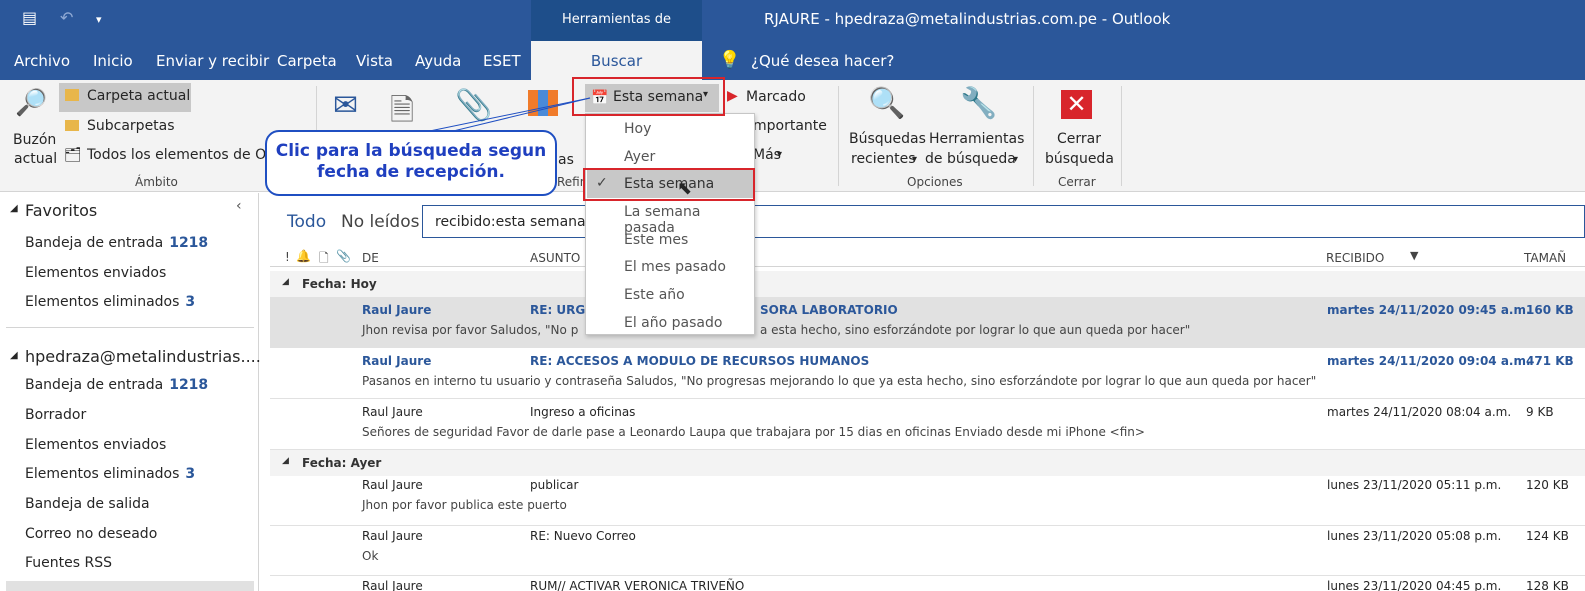 The height and width of the screenshot is (591, 1585). I want to click on callout-line-2: fecha de recepción., so click(411, 172).